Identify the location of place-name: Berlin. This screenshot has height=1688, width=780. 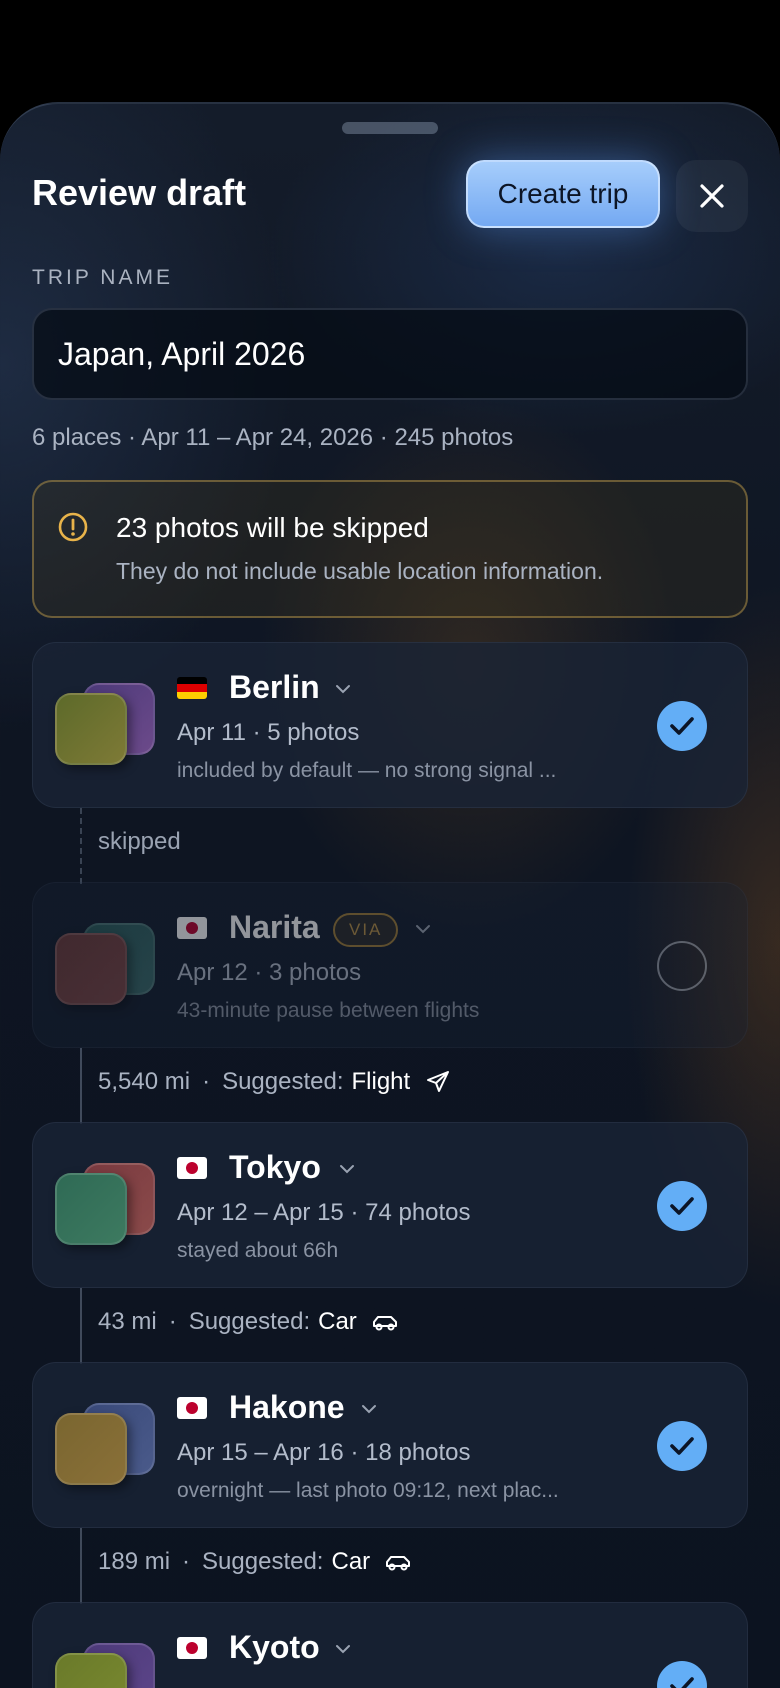
(274, 687).